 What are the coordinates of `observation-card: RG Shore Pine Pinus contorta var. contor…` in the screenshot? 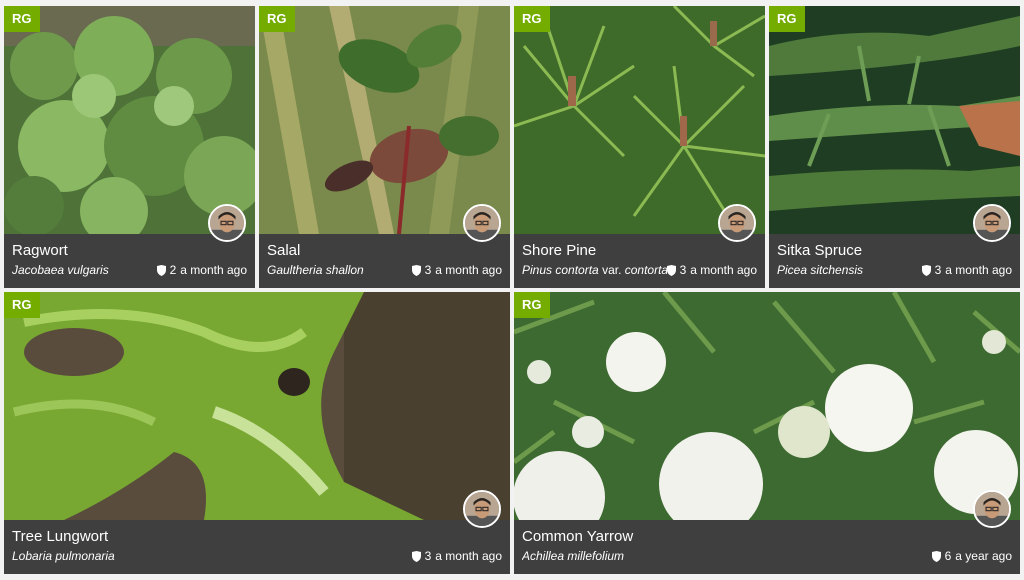 It's located at (639, 147).